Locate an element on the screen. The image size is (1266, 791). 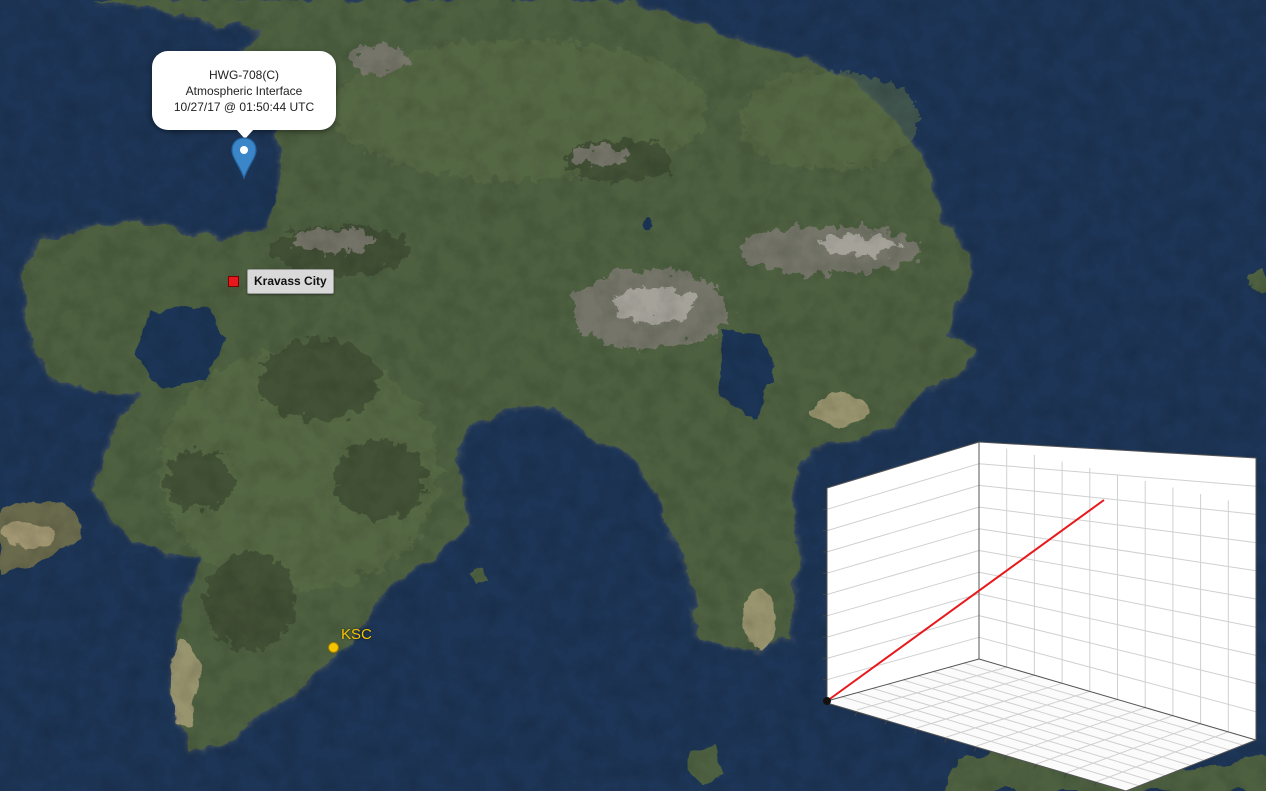
popup-line-2: Atmospheric Interface is located at coordinates (244, 90).